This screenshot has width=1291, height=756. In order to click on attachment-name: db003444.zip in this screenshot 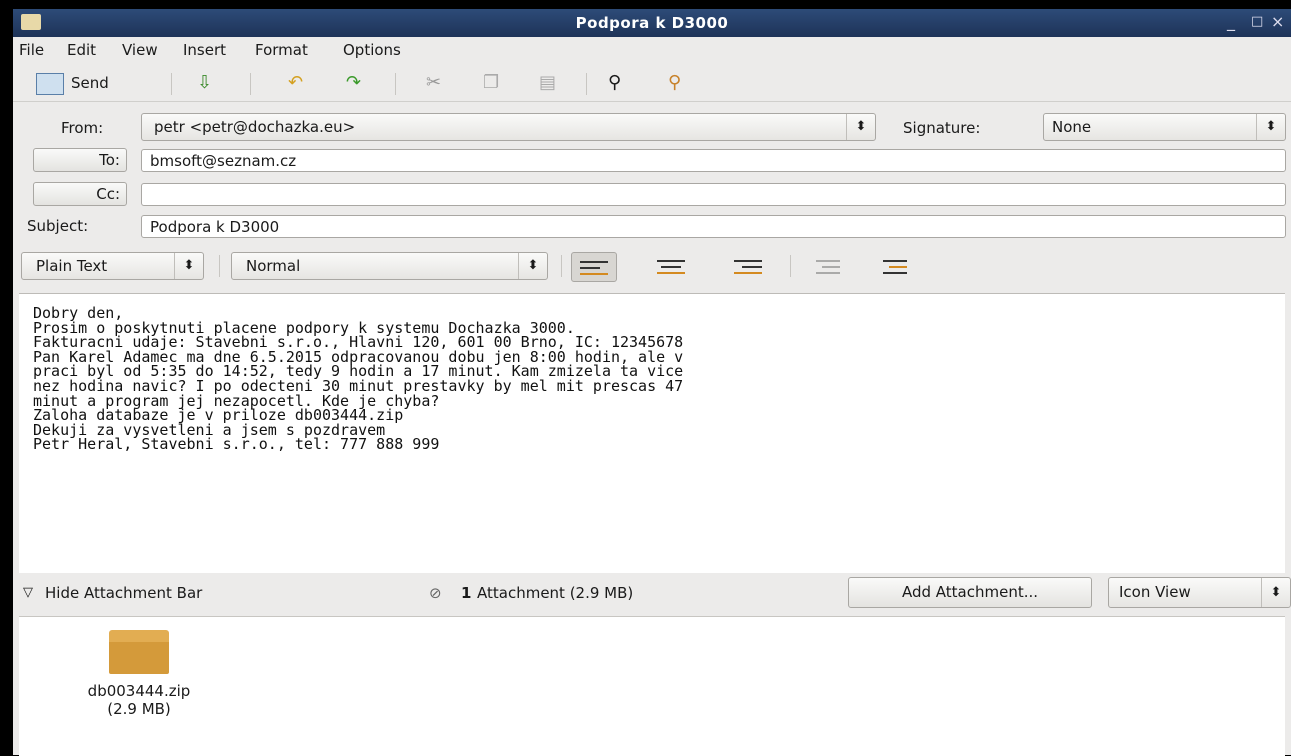, I will do `click(139, 691)`.